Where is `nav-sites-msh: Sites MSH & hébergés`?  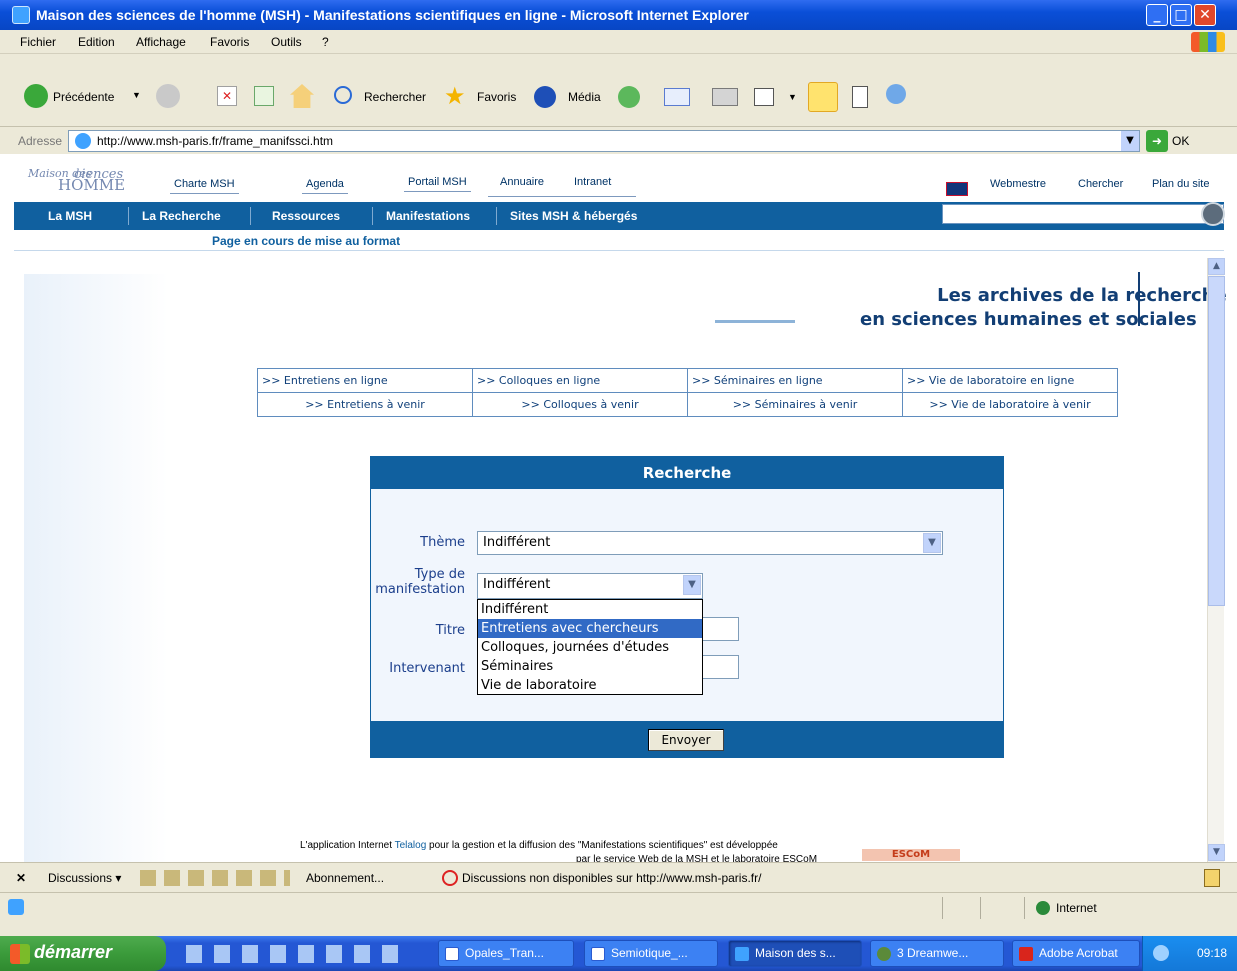
nav-sites-msh: Sites MSH & hébergés is located at coordinates (573, 216).